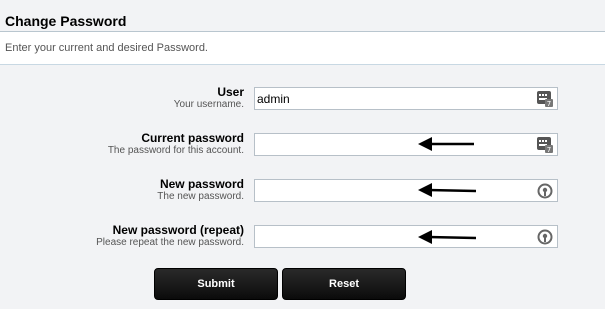 The height and width of the screenshot is (309, 605). Describe the element at coordinates (192, 138) in the screenshot. I see `current-password-label: Current password` at that location.